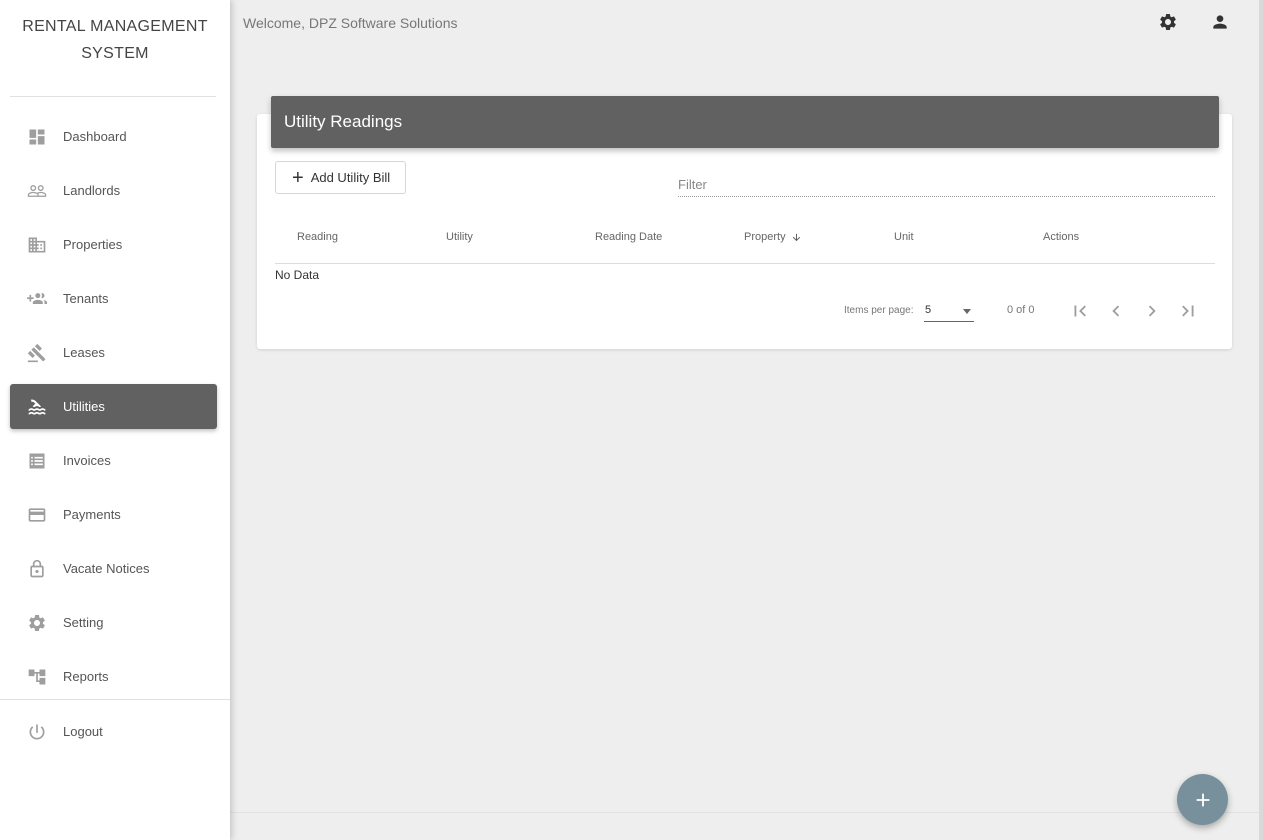 The width and height of the screenshot is (1263, 840). I want to click on sidebar-item-label: Vacate Notices, so click(106, 568).